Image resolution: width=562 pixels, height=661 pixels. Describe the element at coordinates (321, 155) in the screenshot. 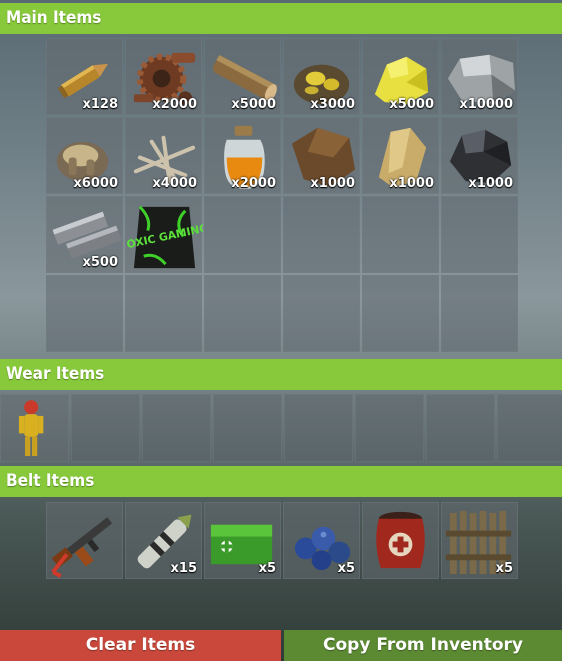

I see `main-slot-leather: x1000` at that location.